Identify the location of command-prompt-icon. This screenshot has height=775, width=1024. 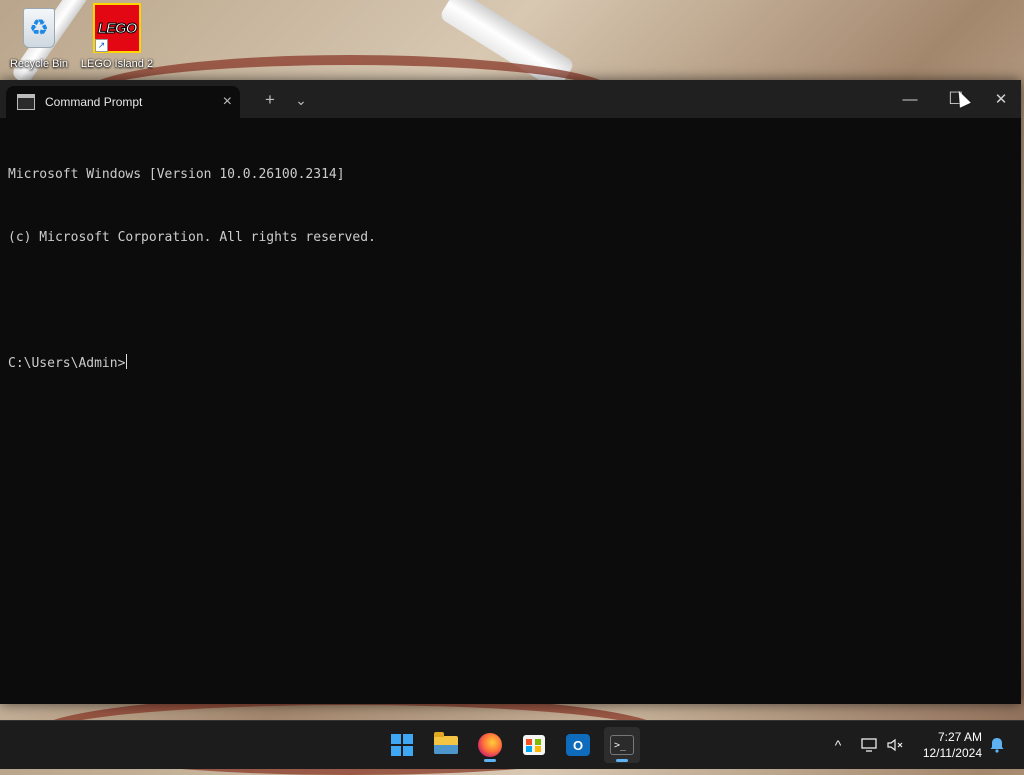
(26, 102).